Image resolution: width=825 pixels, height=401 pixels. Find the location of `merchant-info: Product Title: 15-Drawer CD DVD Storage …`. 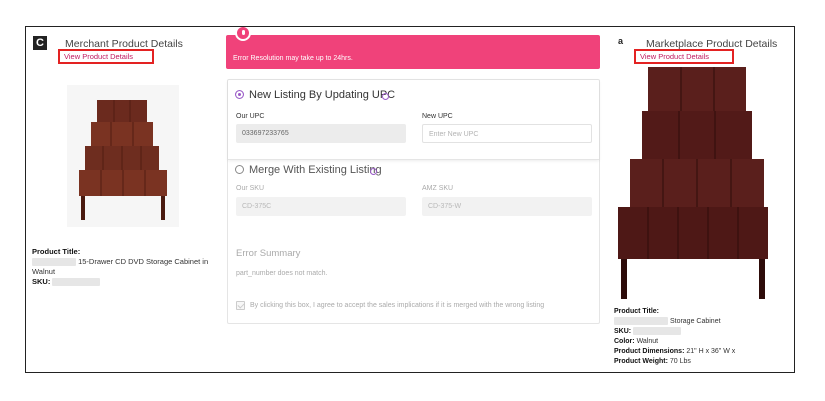

merchant-info: Product Title: 15-Drawer CD DVD Storage … is located at coordinates (126, 267).